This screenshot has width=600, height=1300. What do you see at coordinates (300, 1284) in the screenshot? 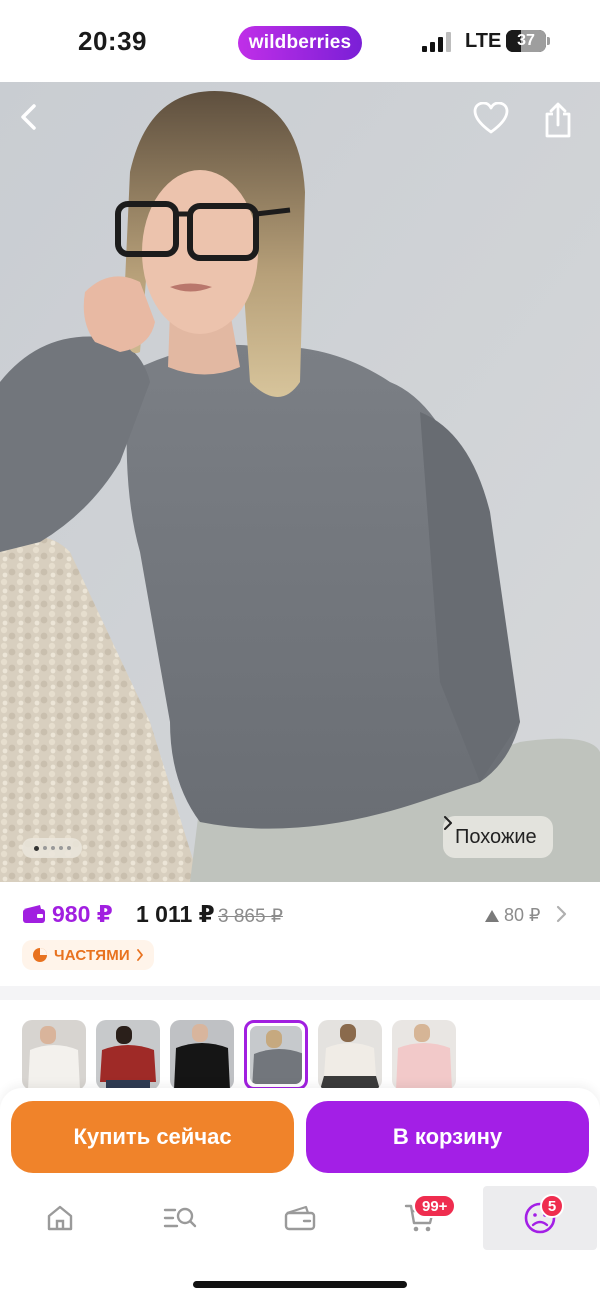
I see `home-indicator` at bounding box center [300, 1284].